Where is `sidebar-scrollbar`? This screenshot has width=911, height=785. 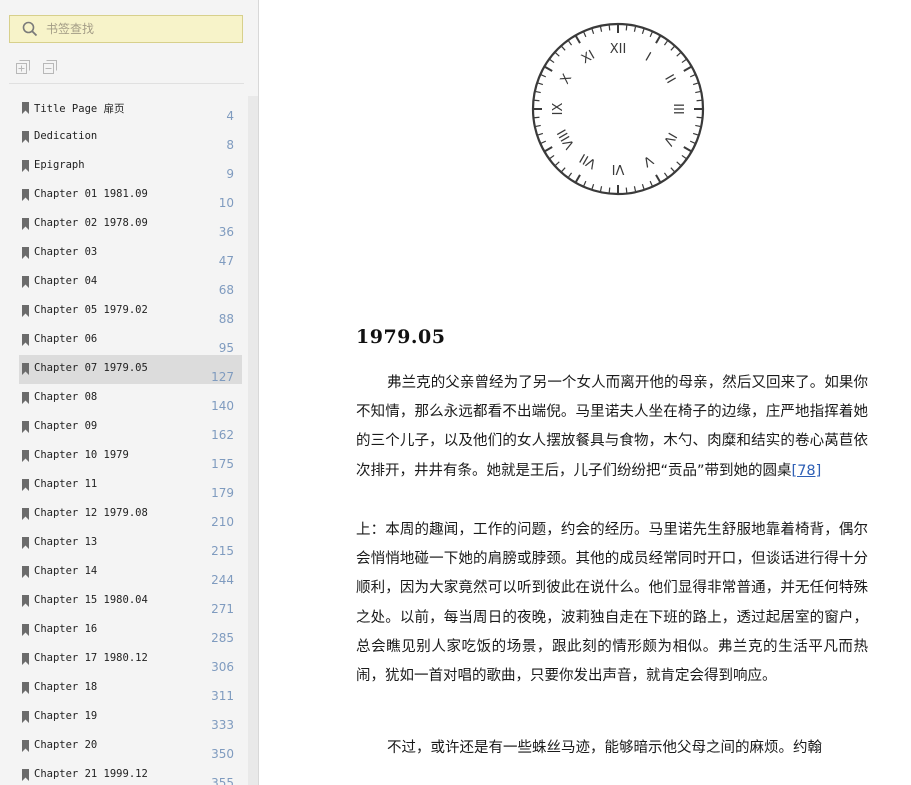
sidebar-scrollbar is located at coordinates (253, 440).